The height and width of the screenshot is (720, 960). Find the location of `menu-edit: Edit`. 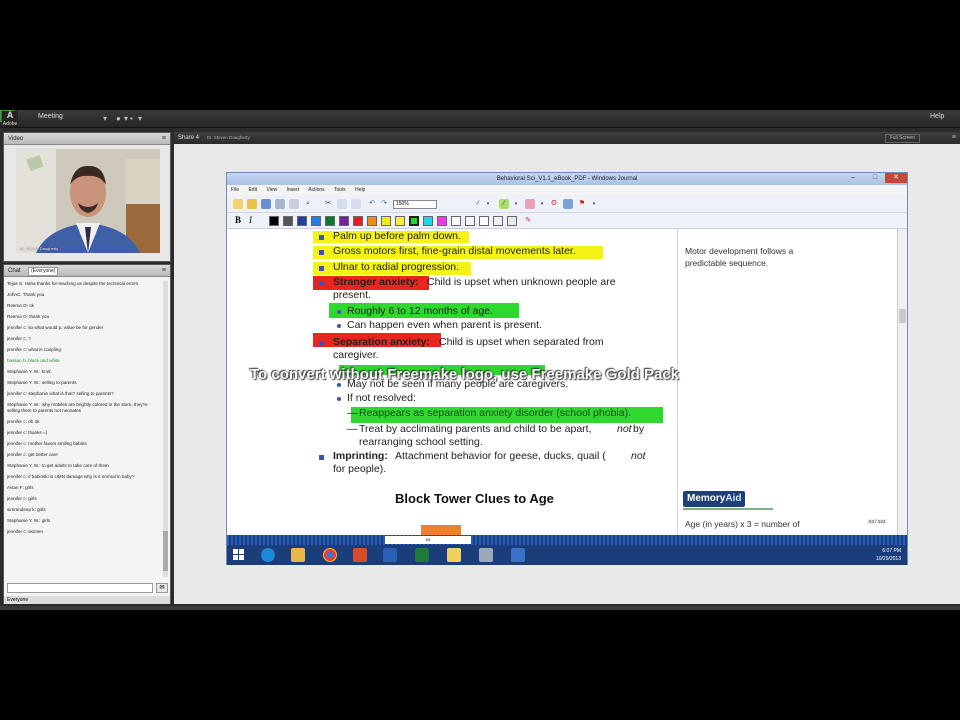

menu-edit: Edit is located at coordinates (252, 190).